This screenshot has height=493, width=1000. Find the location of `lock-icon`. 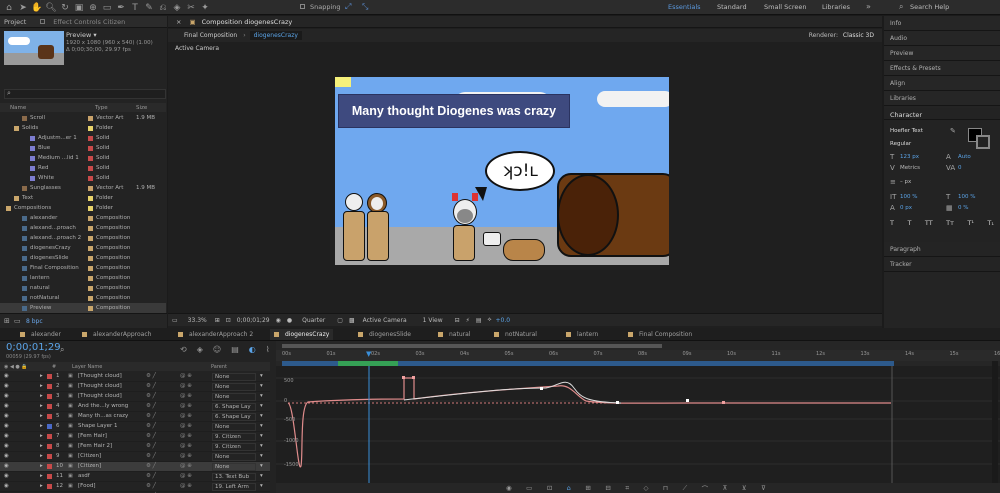

lock-icon is located at coordinates (43, 21).